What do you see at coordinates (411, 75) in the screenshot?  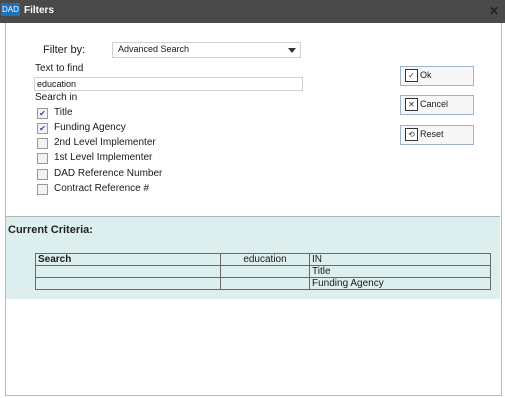 I see `check-doc-icon: ✓` at bounding box center [411, 75].